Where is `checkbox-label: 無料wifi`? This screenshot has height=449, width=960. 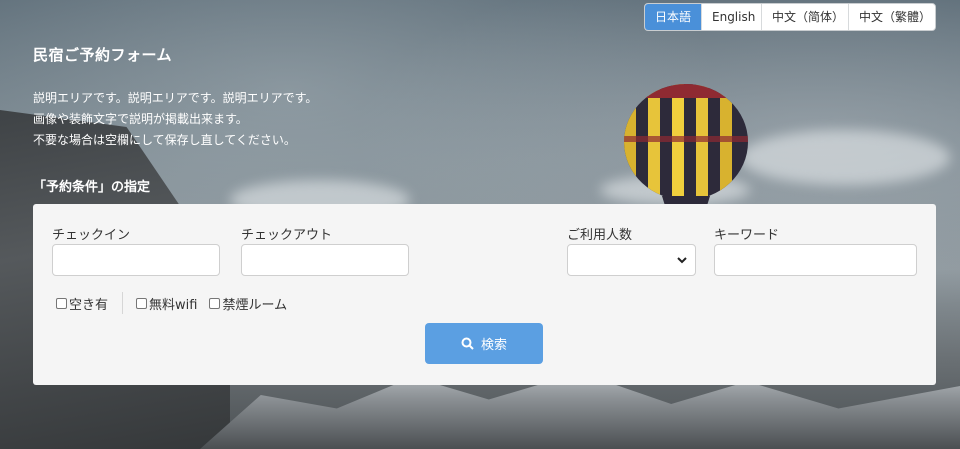
checkbox-label: 無料wifi is located at coordinates (173, 305).